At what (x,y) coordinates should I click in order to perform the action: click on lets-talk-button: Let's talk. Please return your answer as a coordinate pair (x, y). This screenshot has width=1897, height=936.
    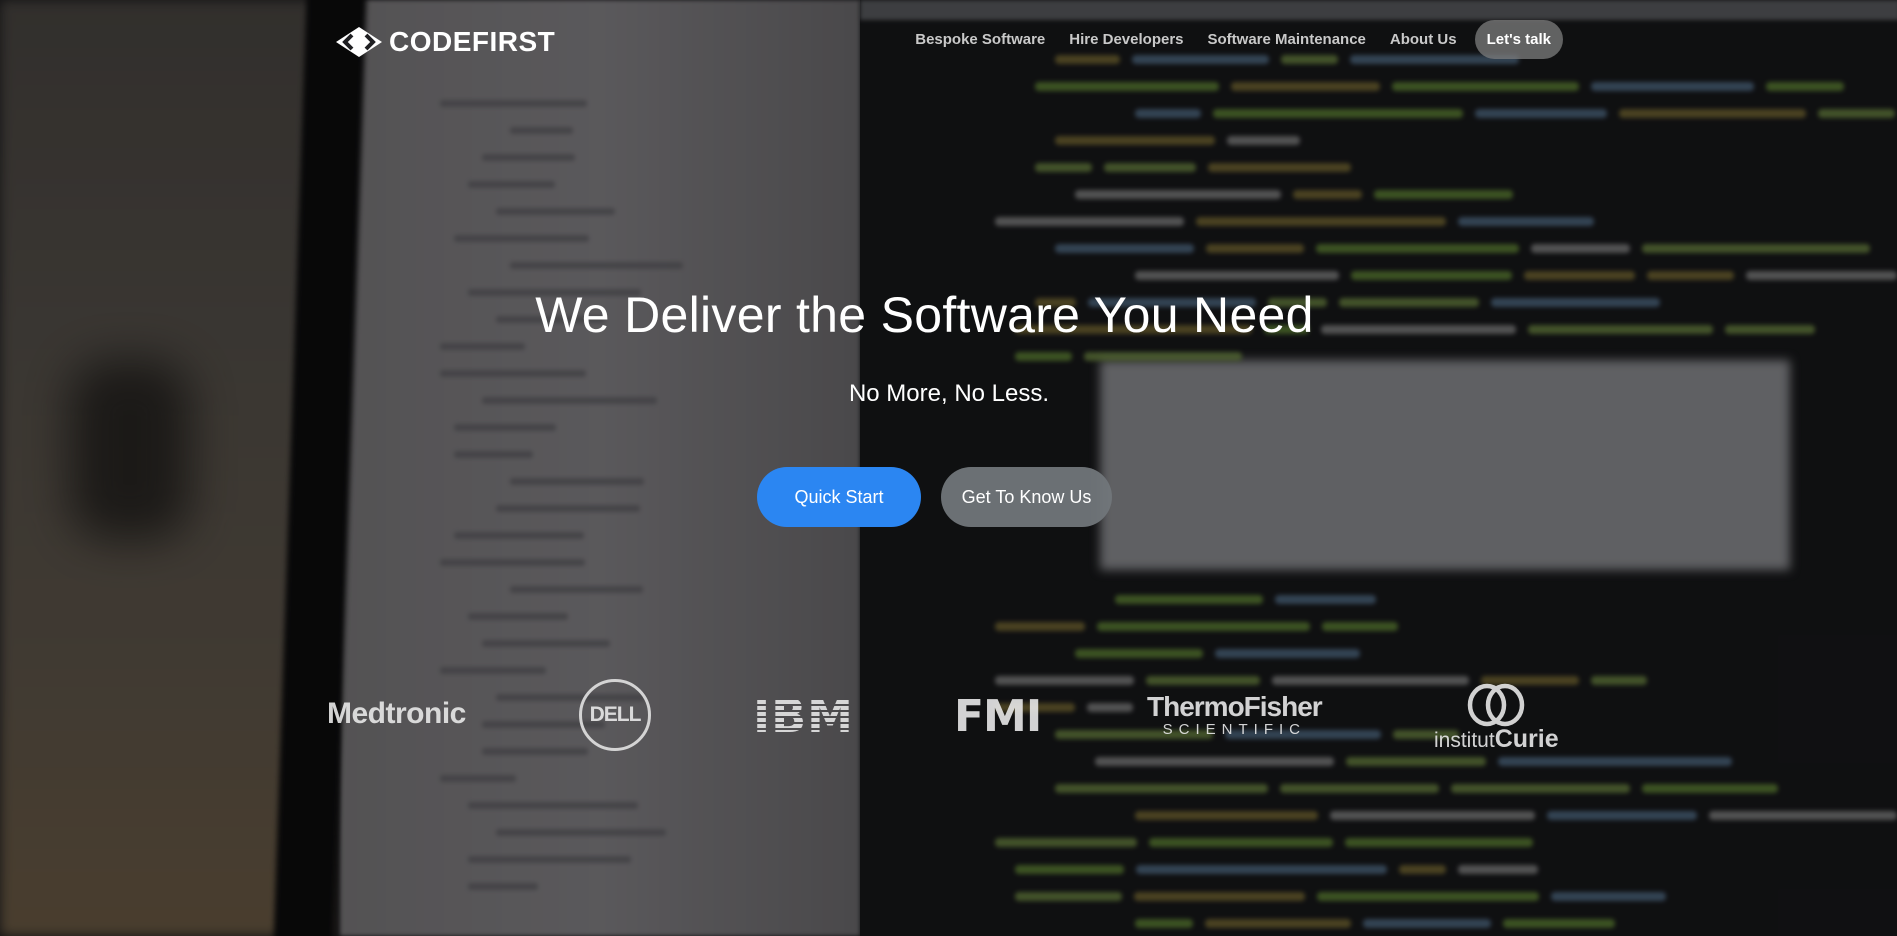
    Looking at the image, I should click on (1518, 39).